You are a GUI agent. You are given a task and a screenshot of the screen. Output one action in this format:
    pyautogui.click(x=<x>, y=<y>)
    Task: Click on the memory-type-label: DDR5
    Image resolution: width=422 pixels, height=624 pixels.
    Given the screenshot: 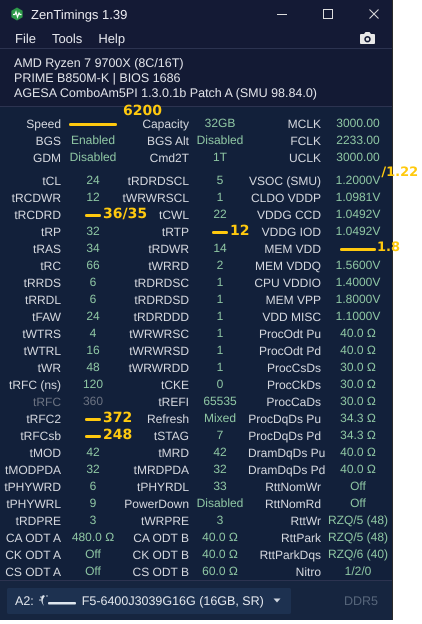 What is the action you would take?
    pyautogui.click(x=361, y=601)
    